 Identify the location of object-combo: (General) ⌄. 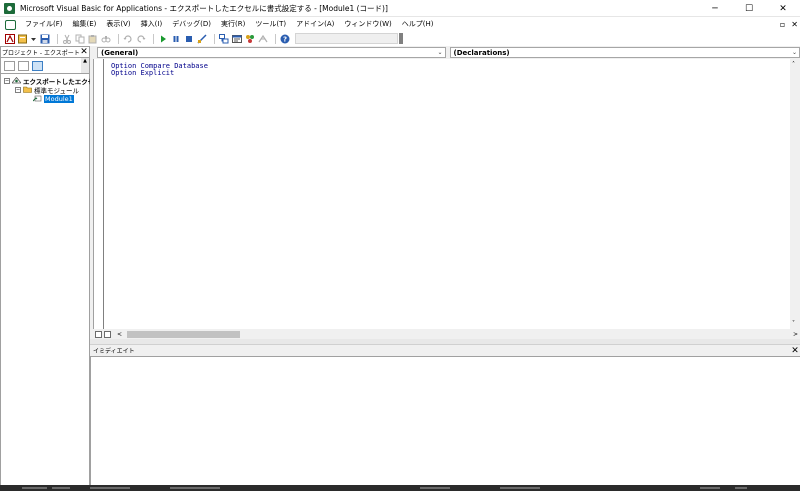
(271, 52).